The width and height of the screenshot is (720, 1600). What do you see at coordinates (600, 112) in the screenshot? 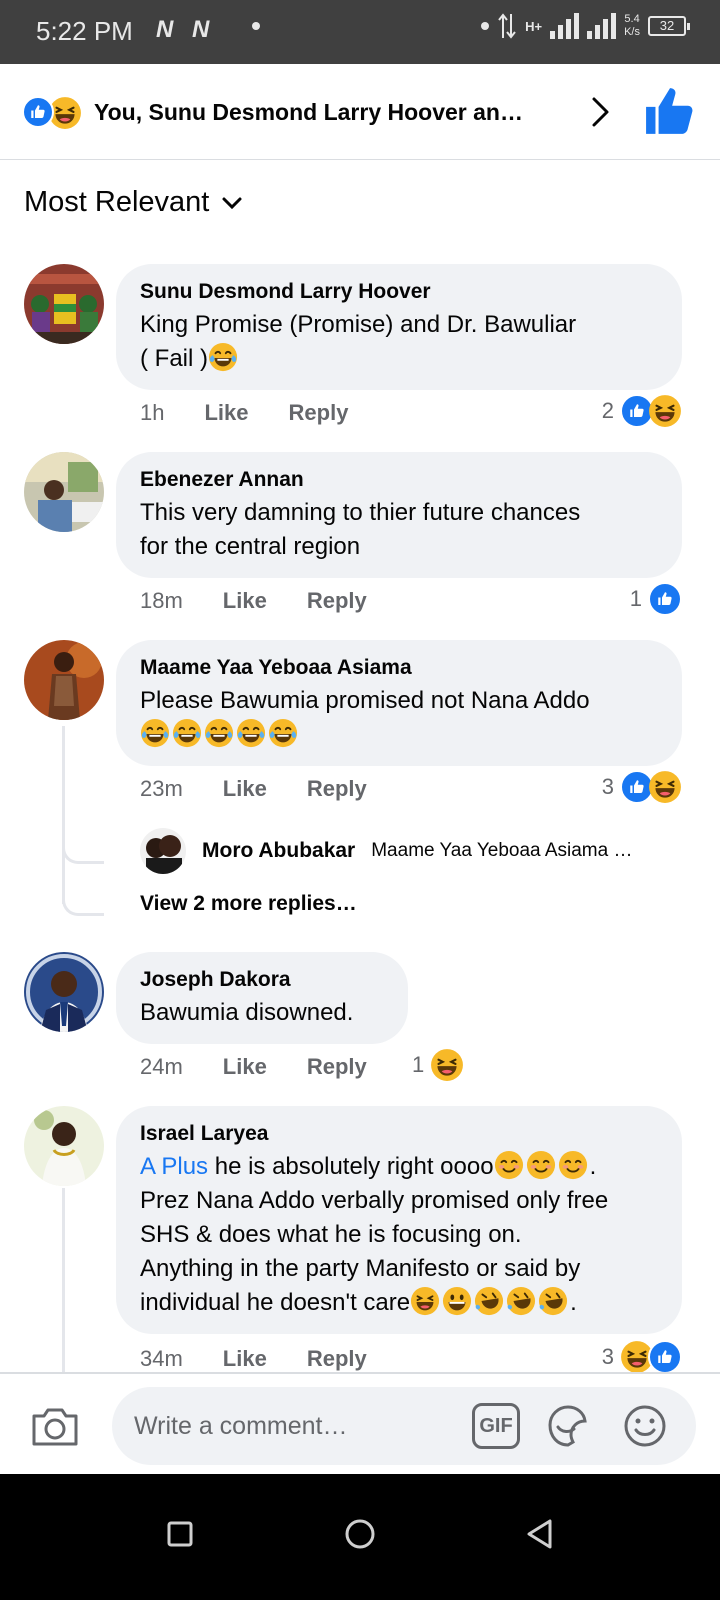
I see `chevron-right-icon` at bounding box center [600, 112].